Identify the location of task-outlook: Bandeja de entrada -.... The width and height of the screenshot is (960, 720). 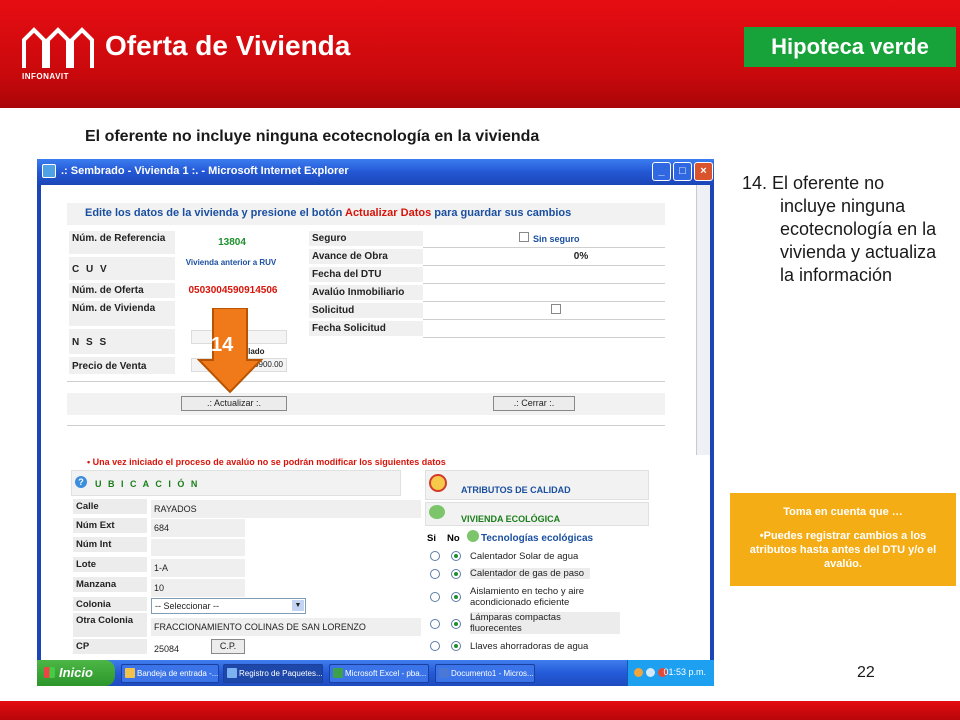
(170, 673).